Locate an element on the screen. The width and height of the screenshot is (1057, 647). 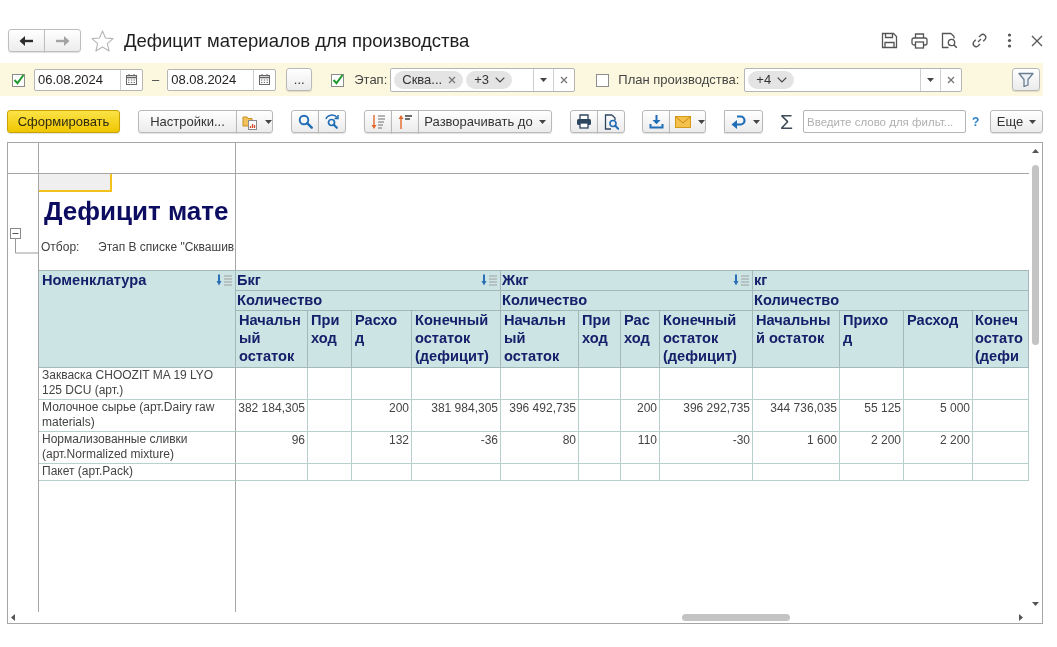
sort-descending-icon is located at coordinates (378, 121).